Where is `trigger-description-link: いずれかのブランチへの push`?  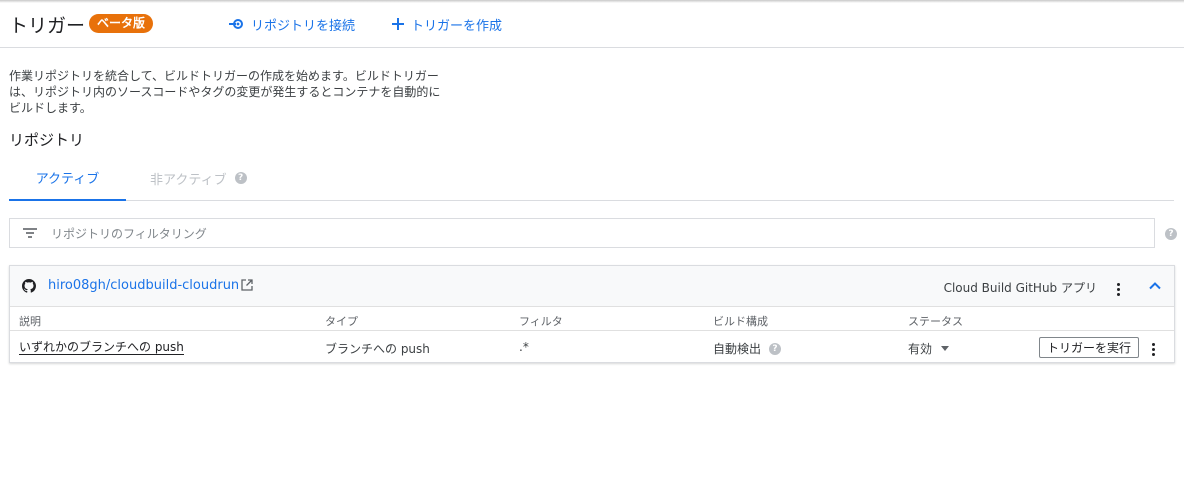 trigger-description-link: いずれかのブランチへの push is located at coordinates (101, 347).